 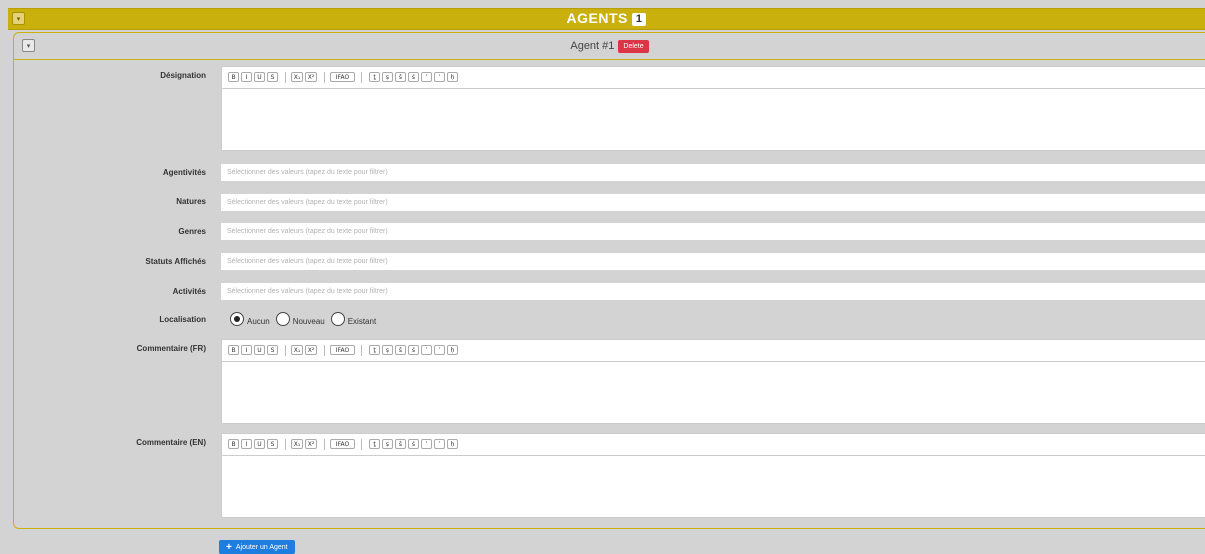 I want to click on localisation-option-existant: Existant, so click(x=353, y=318).